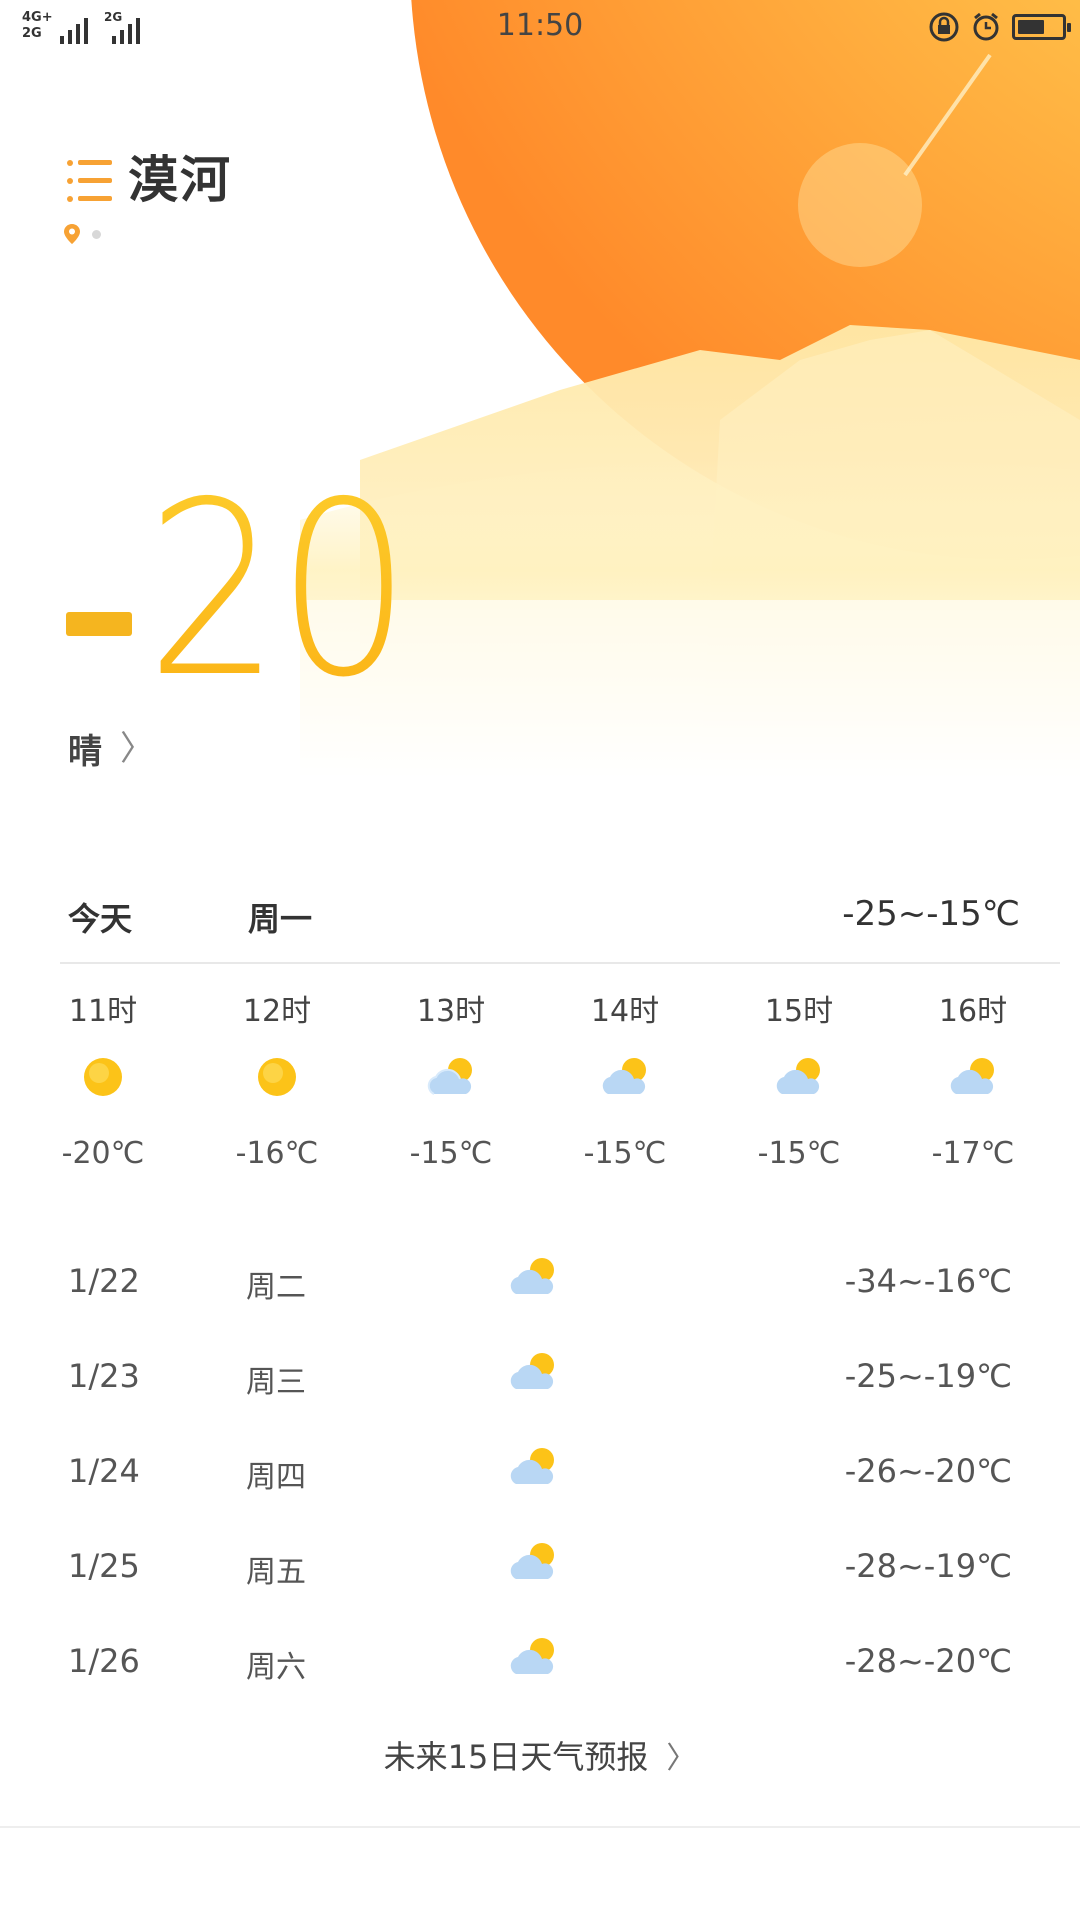 The height and width of the screenshot is (1921, 1080). What do you see at coordinates (277, 1153) in the screenshot?
I see `hour-temp: -16℃` at bounding box center [277, 1153].